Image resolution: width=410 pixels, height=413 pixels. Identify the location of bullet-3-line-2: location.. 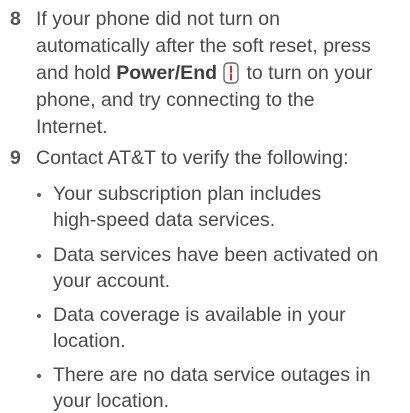
(89, 341).